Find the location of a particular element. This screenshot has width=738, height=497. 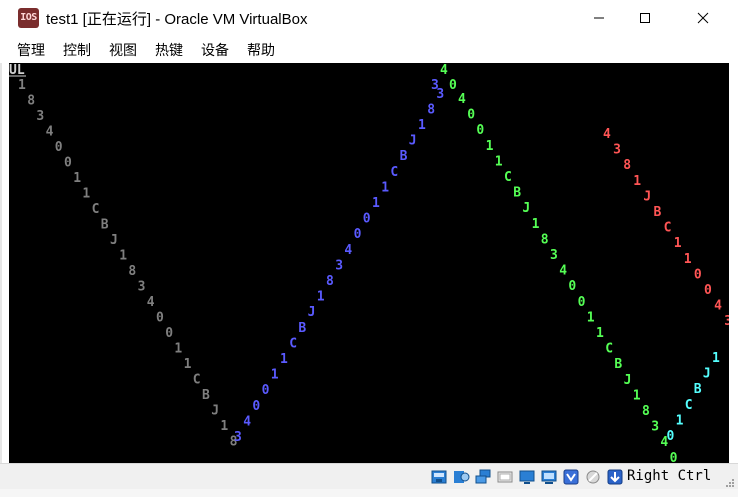

status-bar: Right Ctrl is located at coordinates (369, 476).